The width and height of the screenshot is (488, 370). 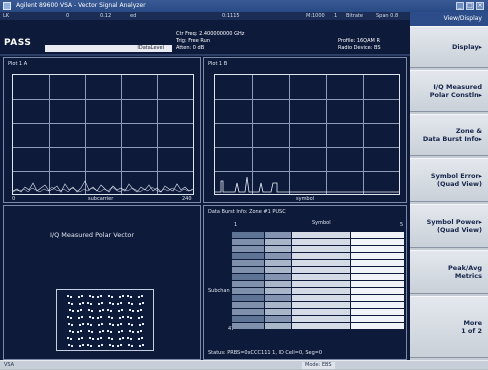 I want to click on x-axis-start: 0, so click(x=14, y=199).